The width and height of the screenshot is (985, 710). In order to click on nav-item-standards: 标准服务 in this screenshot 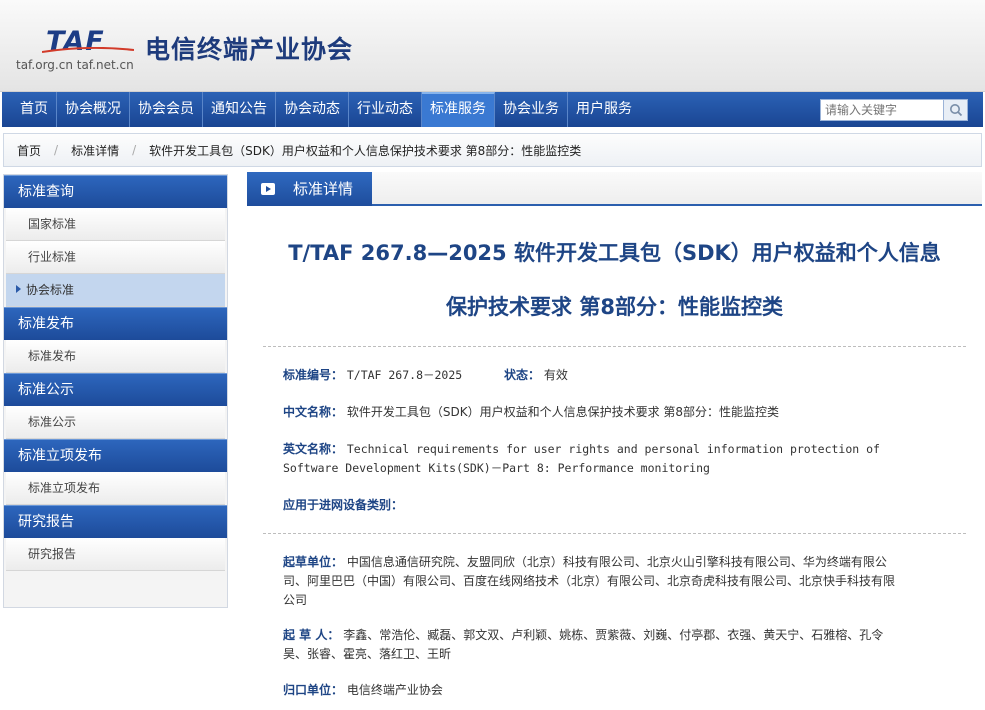, I will do `click(458, 109)`.